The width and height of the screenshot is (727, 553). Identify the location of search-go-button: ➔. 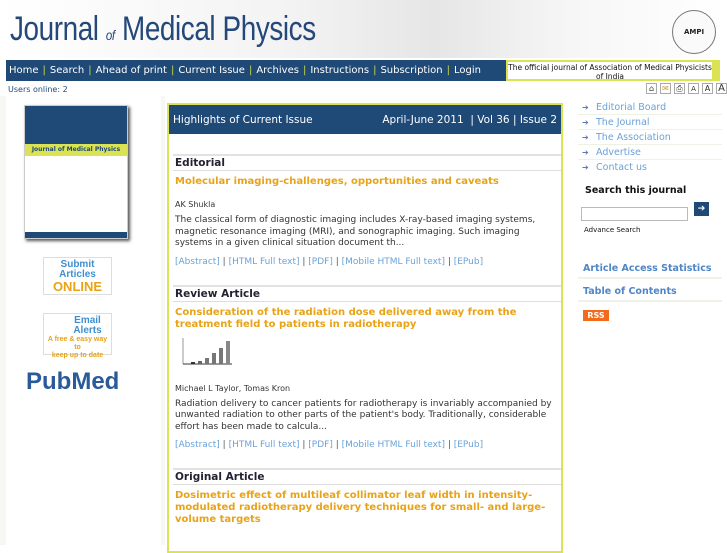
(701, 209).